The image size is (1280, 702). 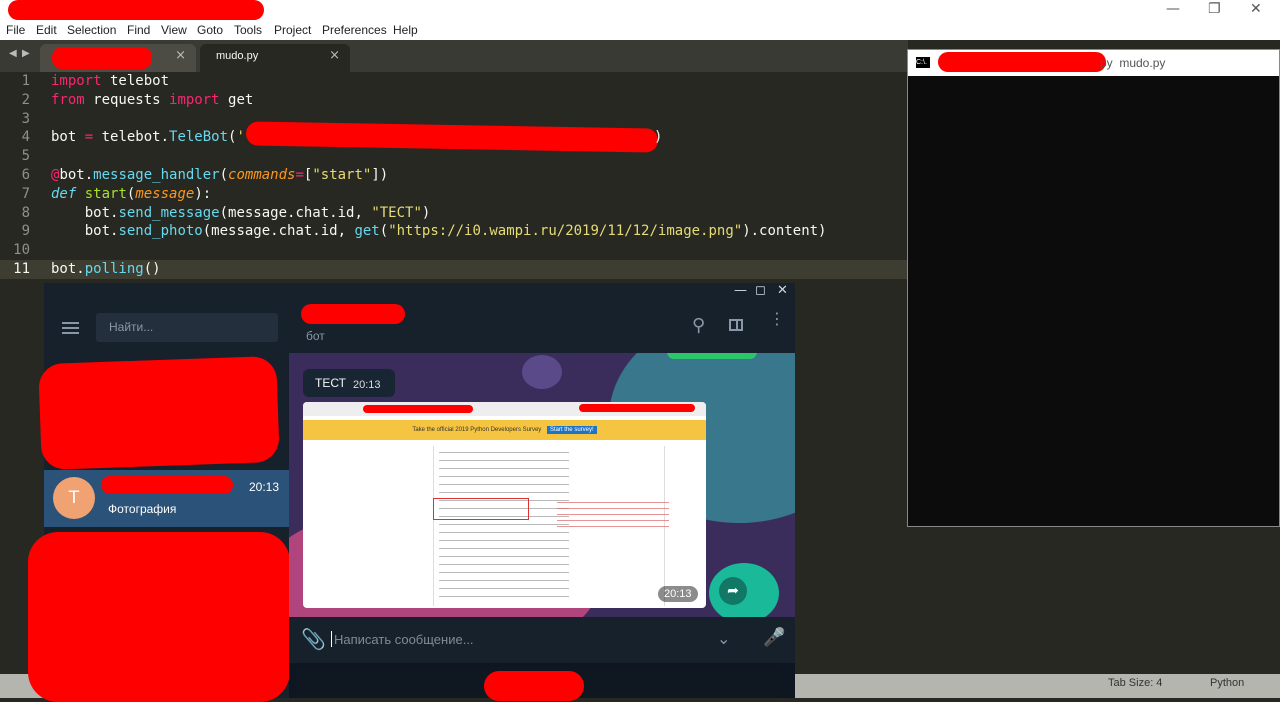 I want to click on message-input-bar: 📎 Написать сообщение... ⌄ 🎤, so click(x=542, y=640).